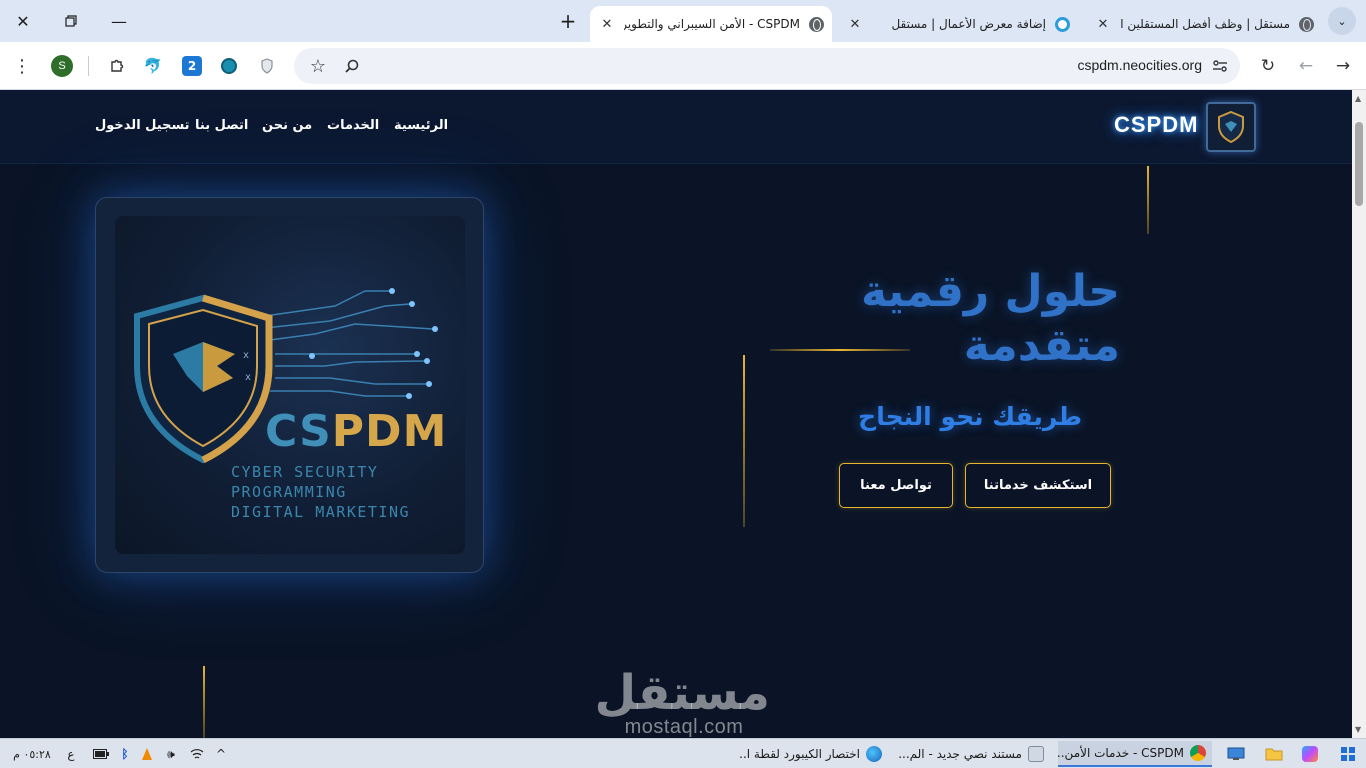  I want to click on shield-ext-icon, so click(267, 66).